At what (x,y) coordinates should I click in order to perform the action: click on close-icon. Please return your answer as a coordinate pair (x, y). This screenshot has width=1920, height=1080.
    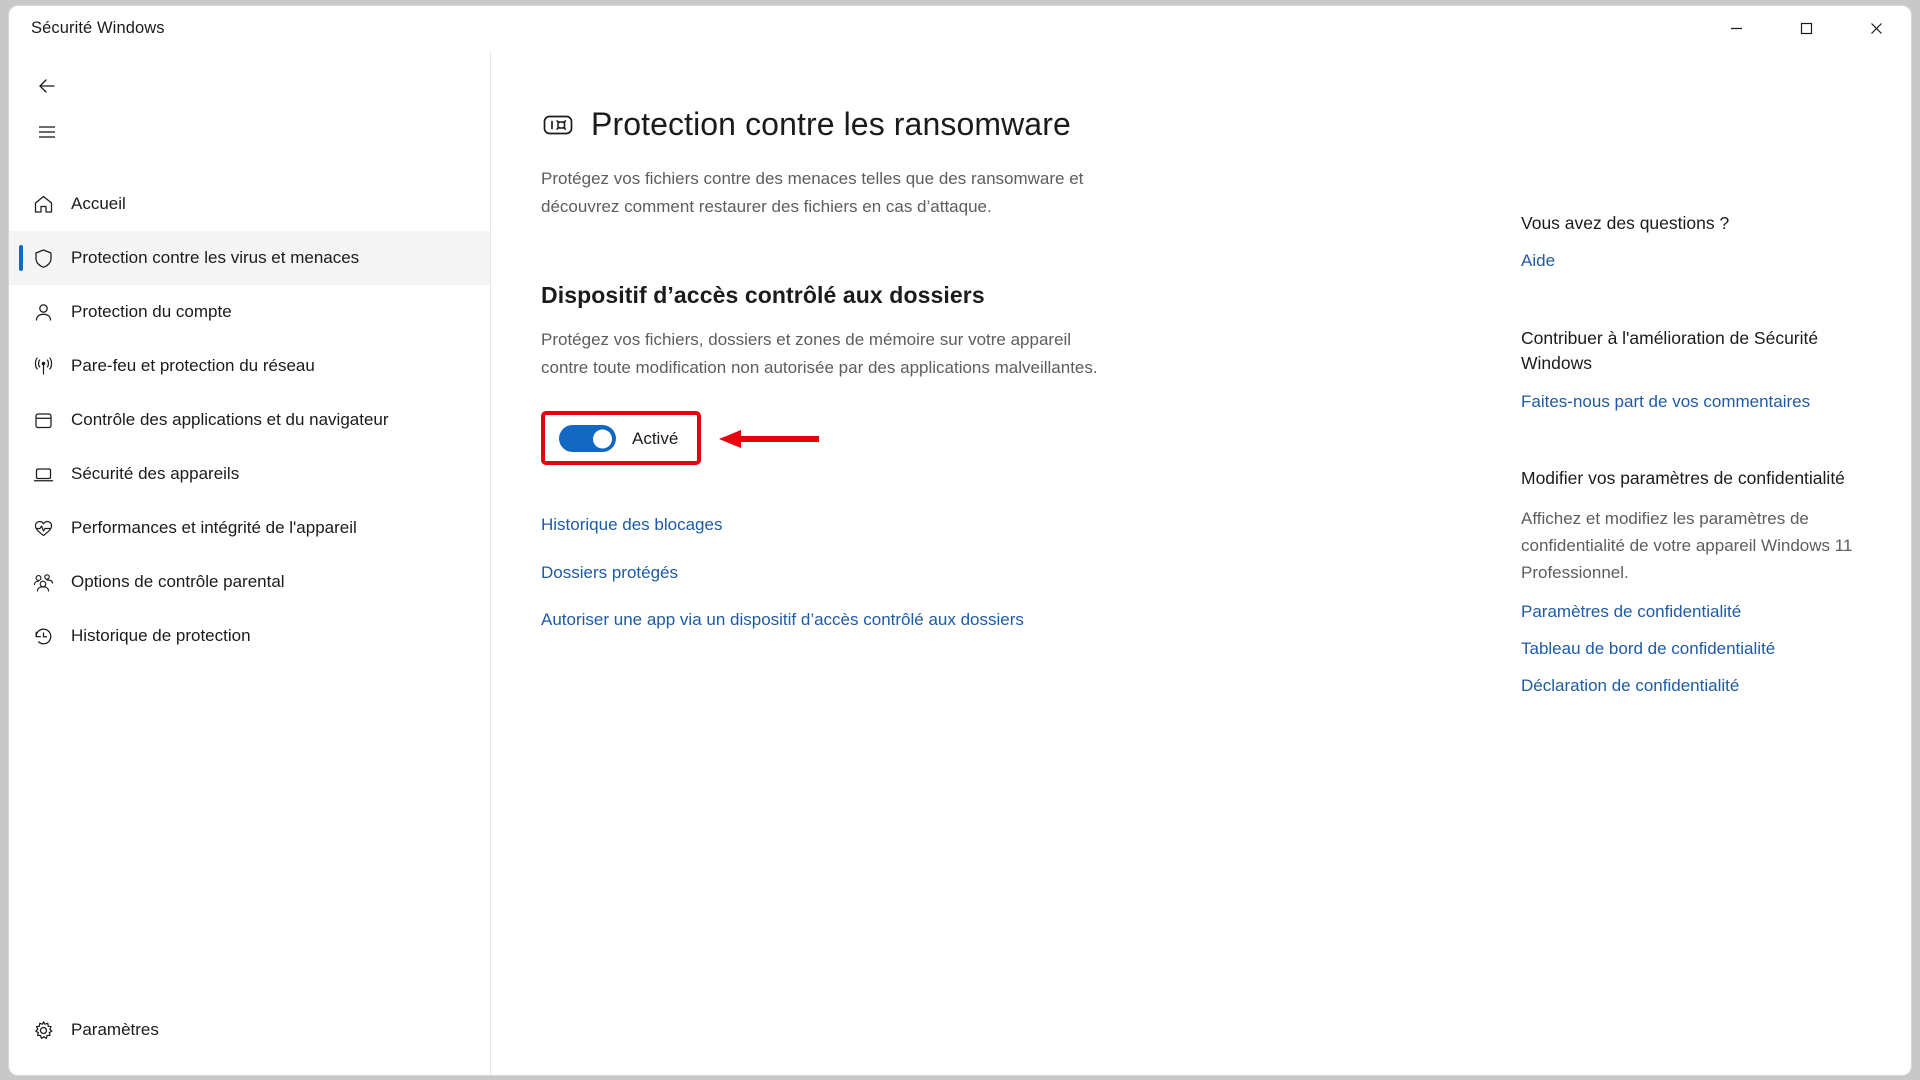
    Looking at the image, I should click on (1876, 28).